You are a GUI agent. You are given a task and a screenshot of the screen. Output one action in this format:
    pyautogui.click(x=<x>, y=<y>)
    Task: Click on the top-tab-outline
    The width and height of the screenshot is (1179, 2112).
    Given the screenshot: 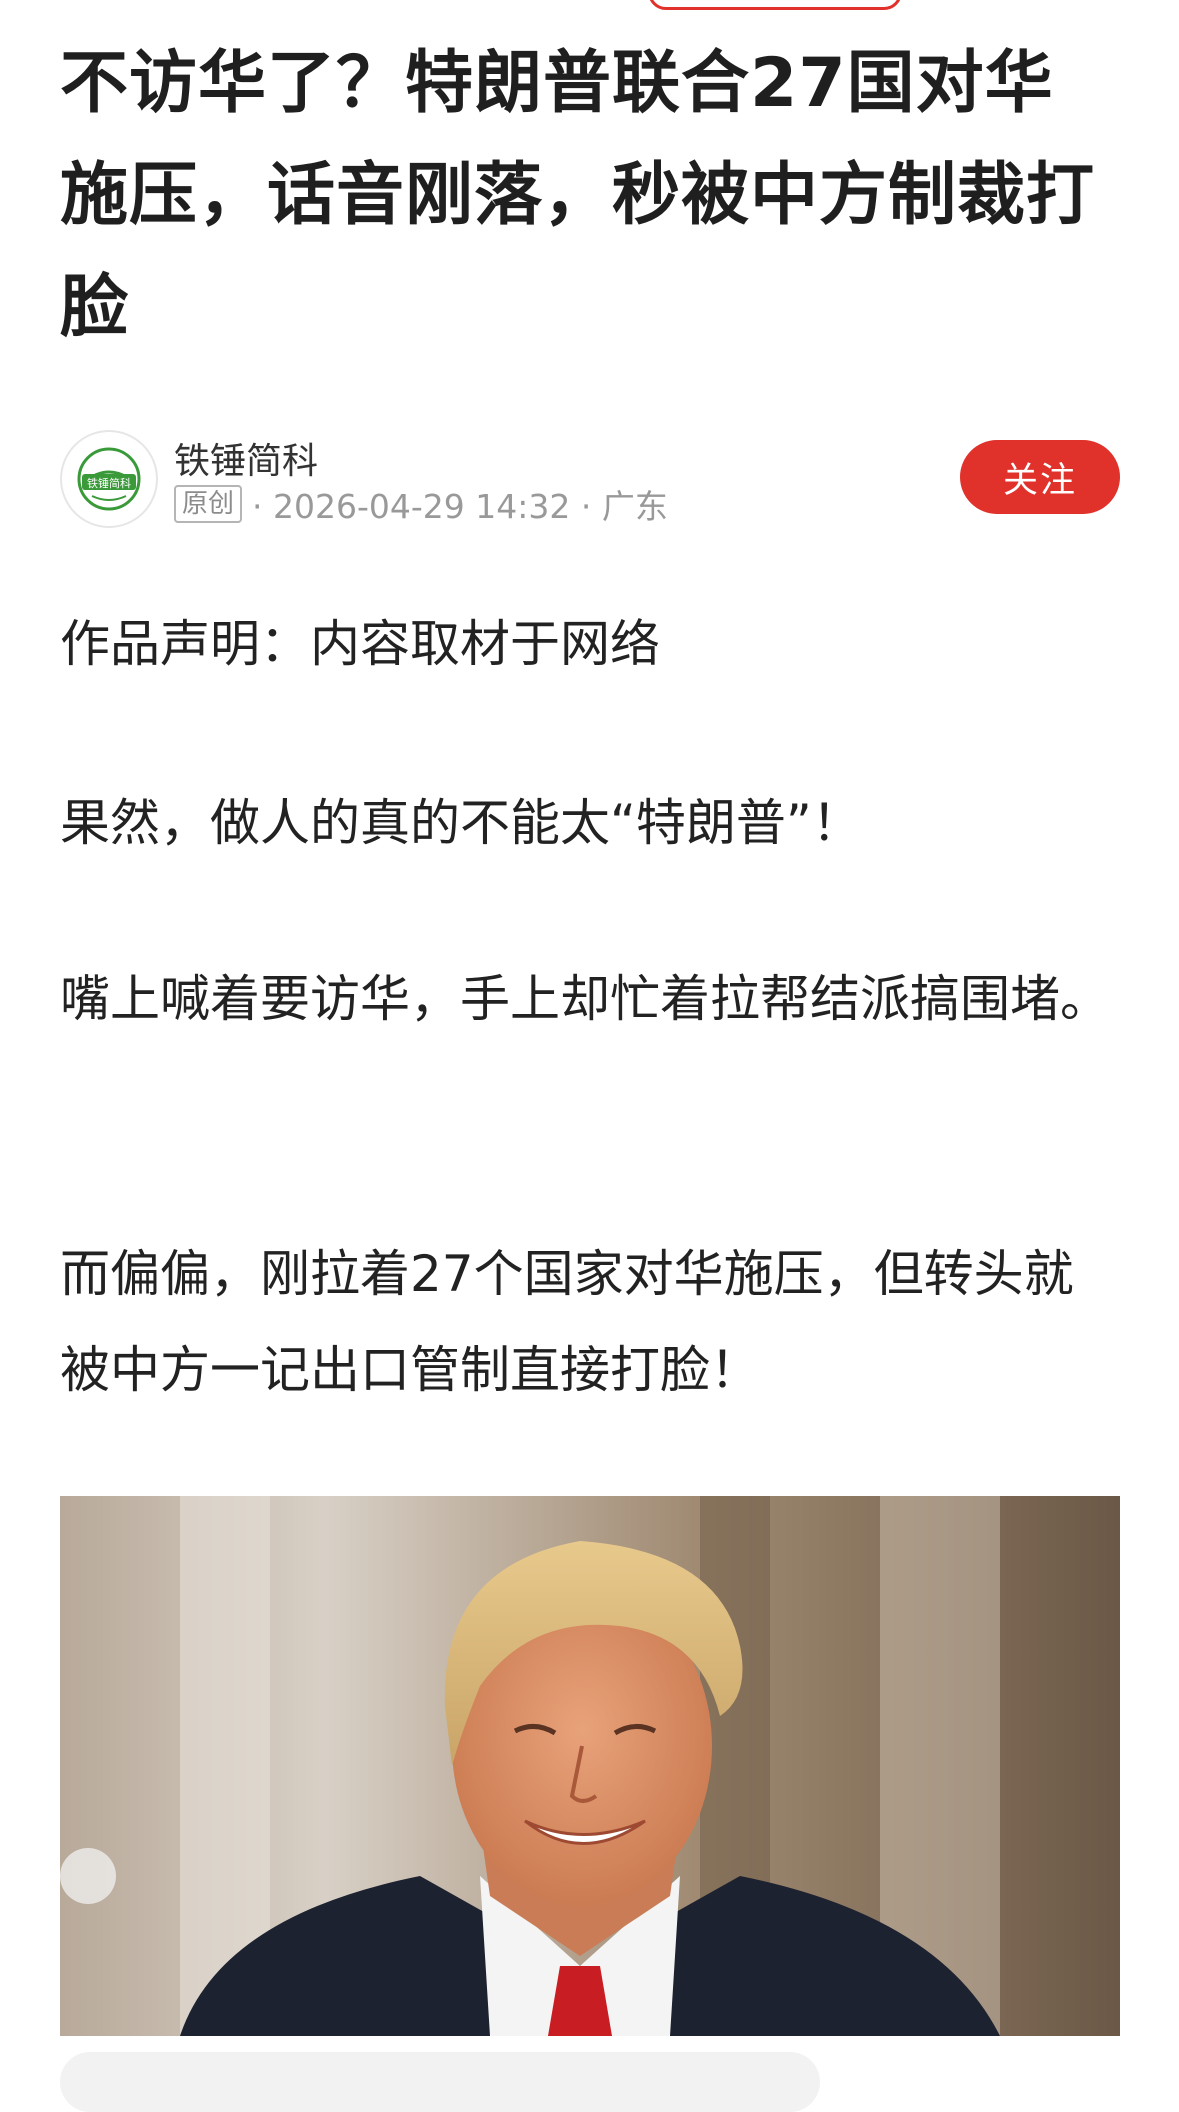 What is the action you would take?
    pyautogui.click(x=775, y=5)
    